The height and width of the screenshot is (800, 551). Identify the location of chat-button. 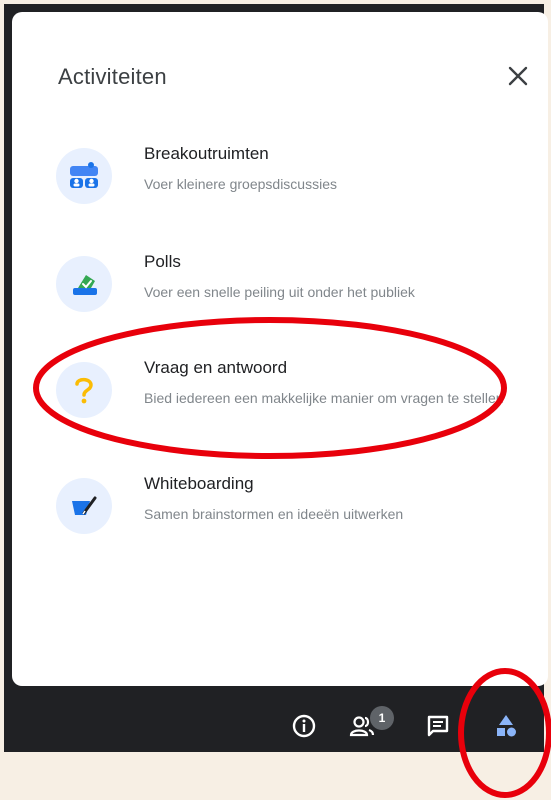
(438, 726).